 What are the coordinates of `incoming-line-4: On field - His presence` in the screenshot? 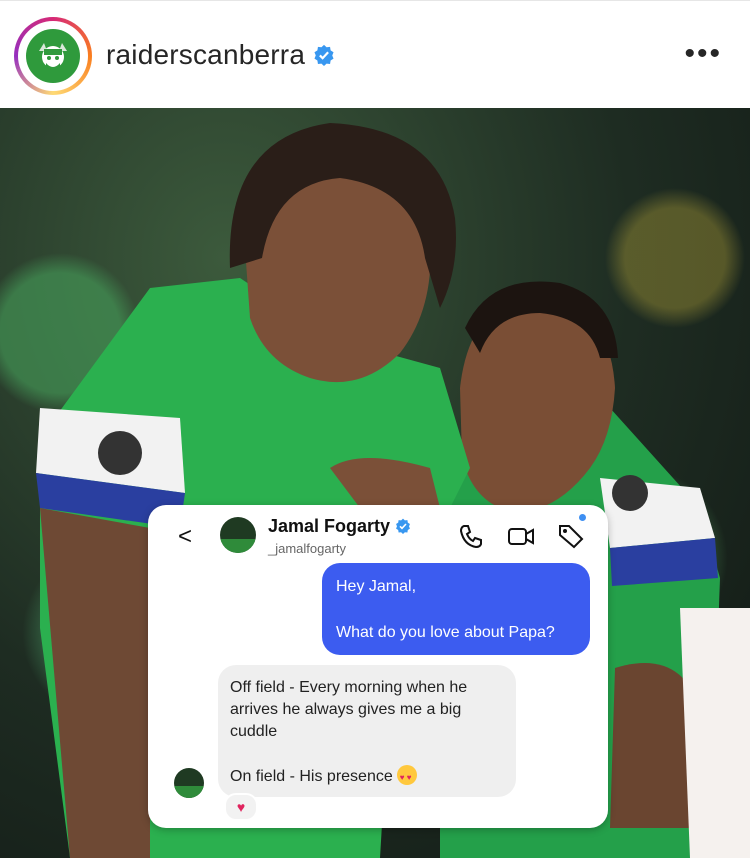 It's located at (367, 777).